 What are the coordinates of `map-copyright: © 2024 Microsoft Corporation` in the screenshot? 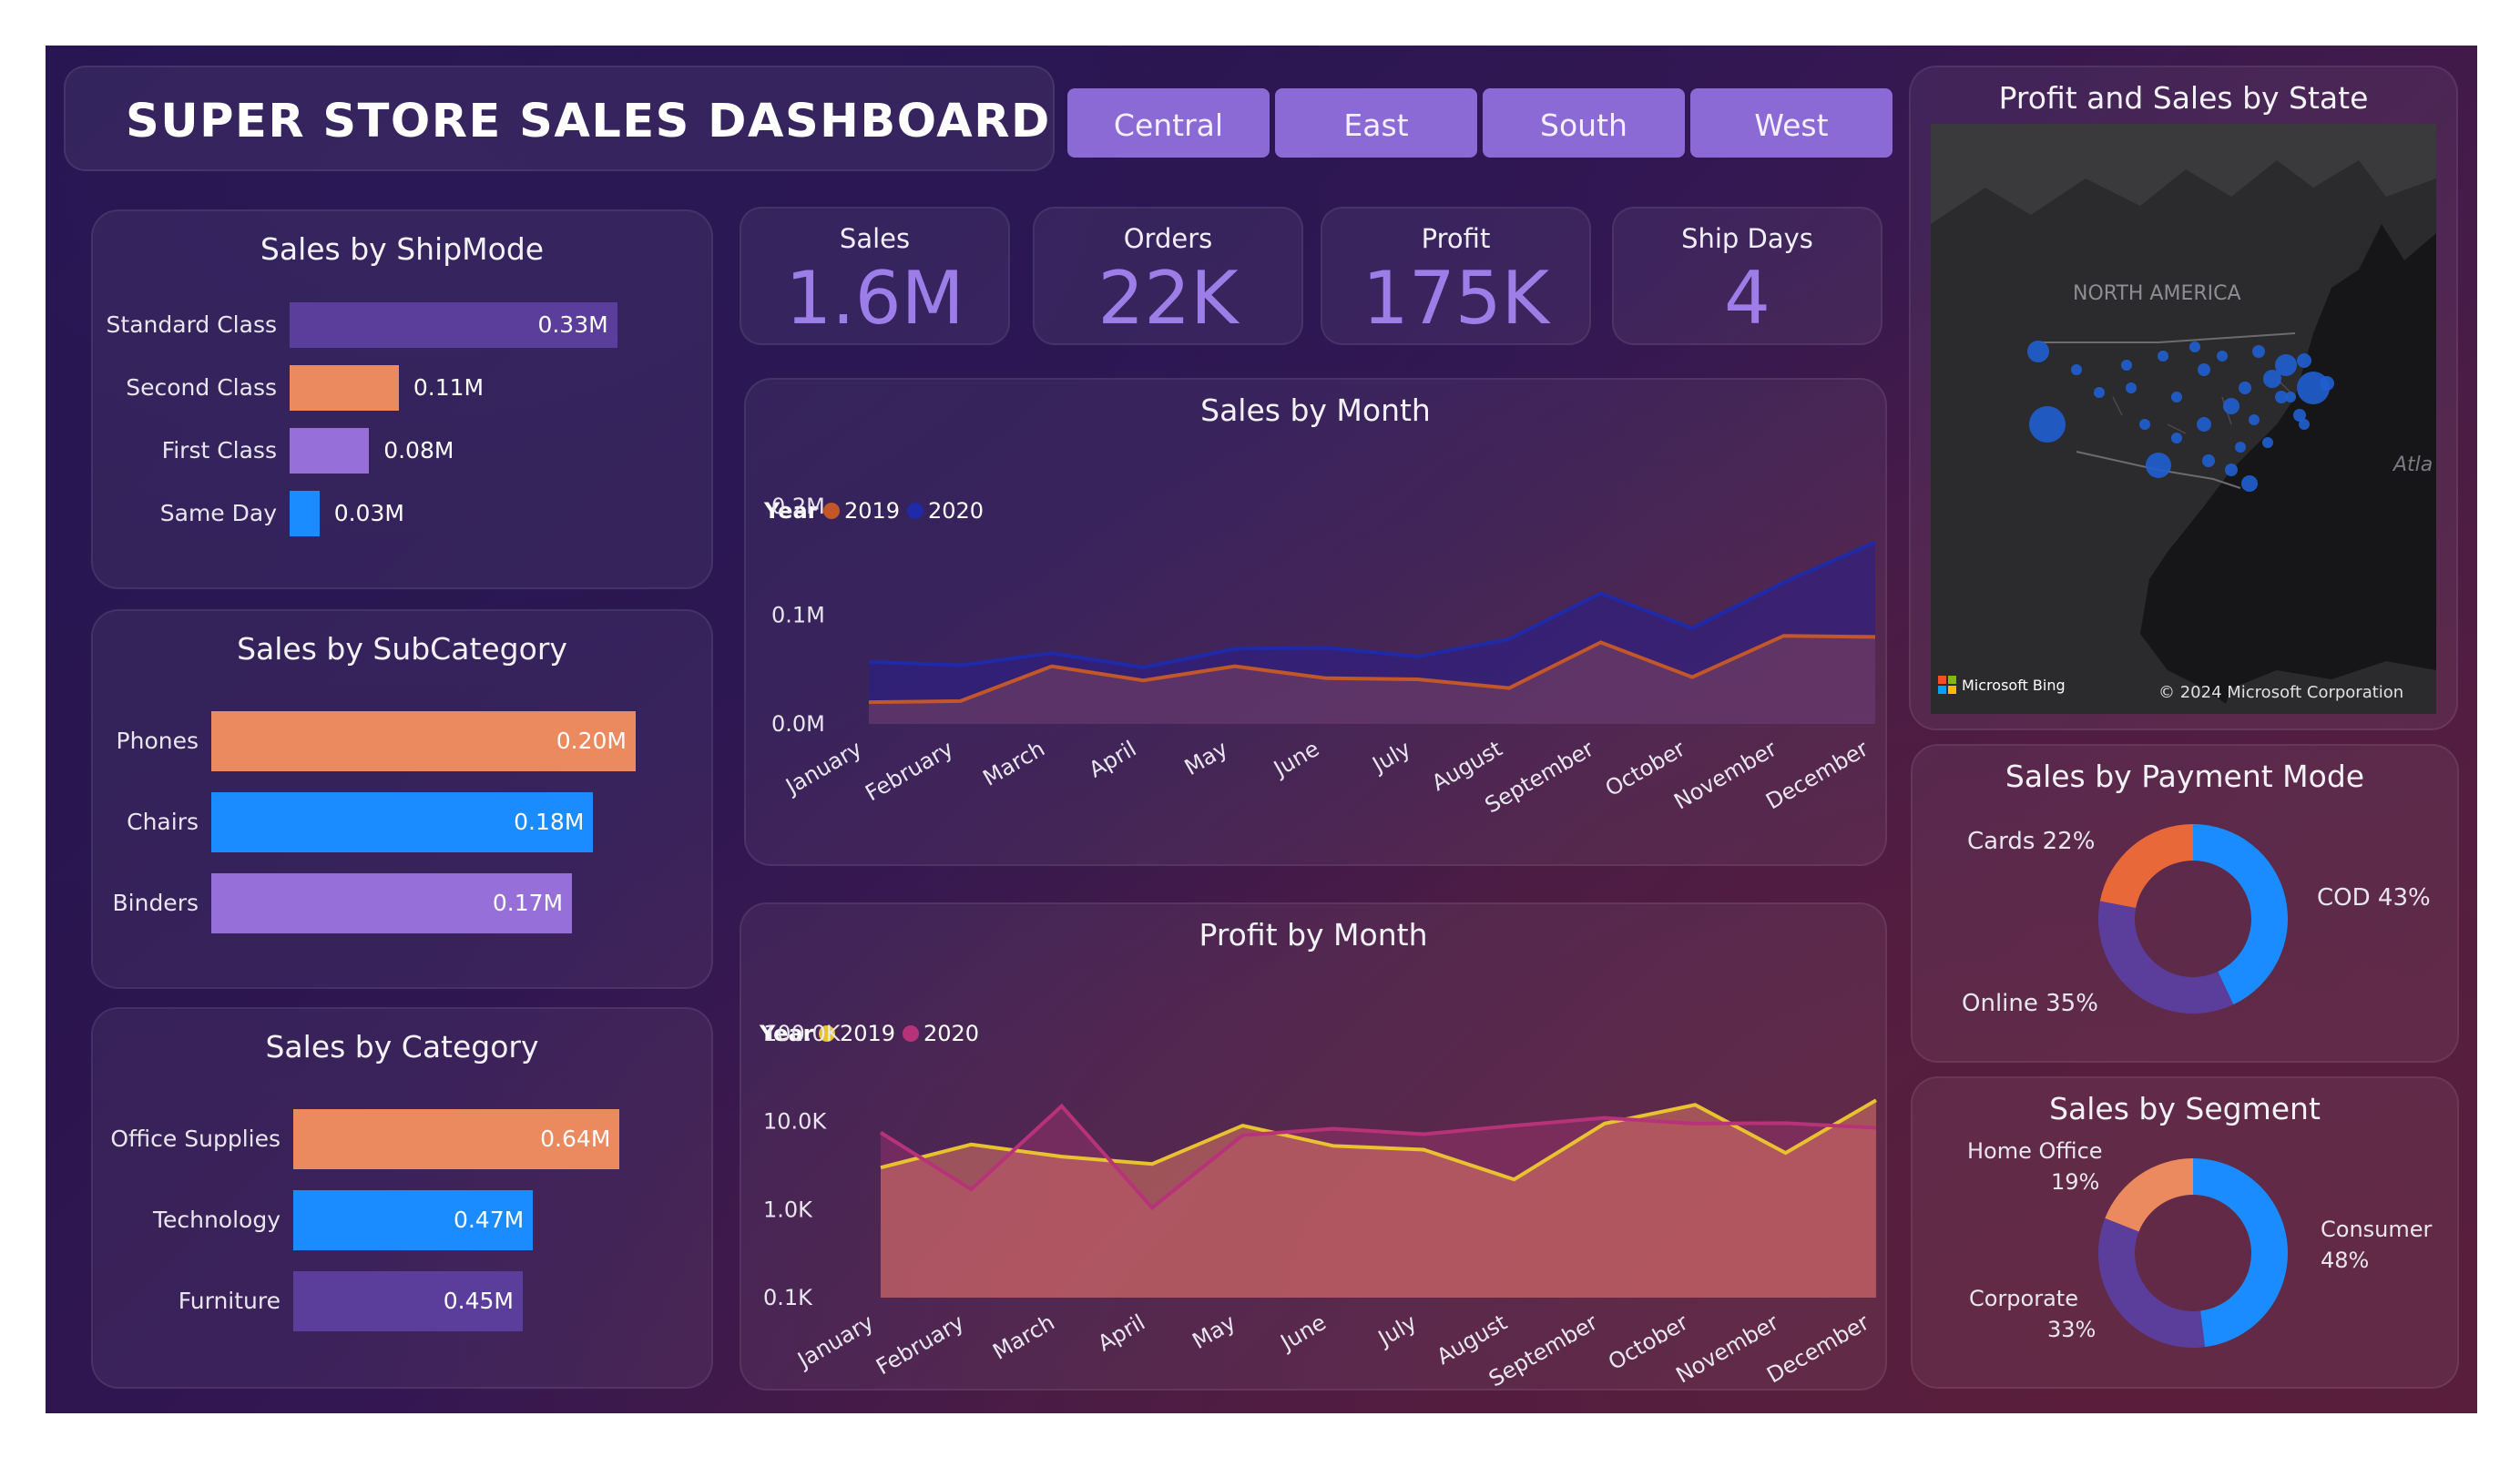 It's located at (2281, 693).